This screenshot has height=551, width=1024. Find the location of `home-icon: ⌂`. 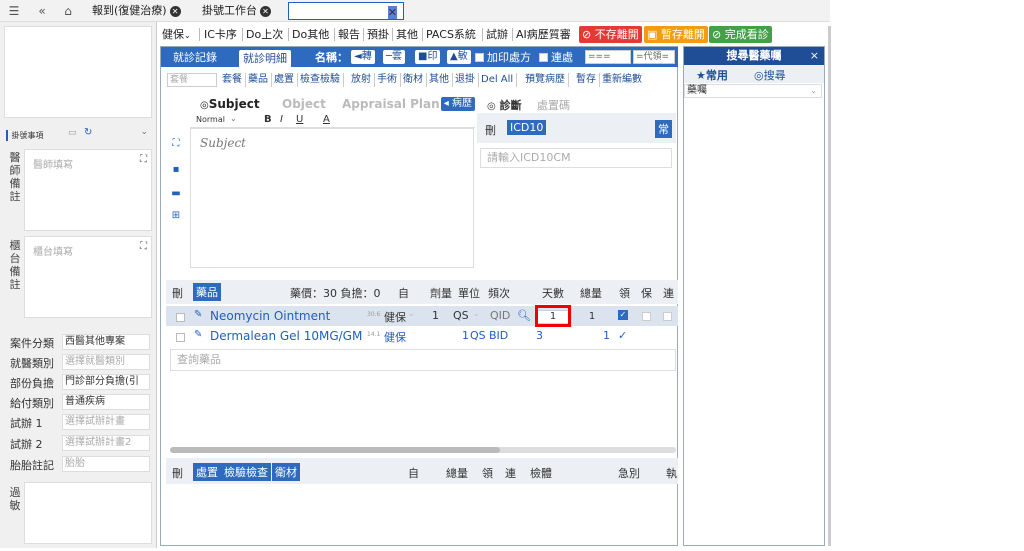

home-icon: ⌂ is located at coordinates (68, 11).